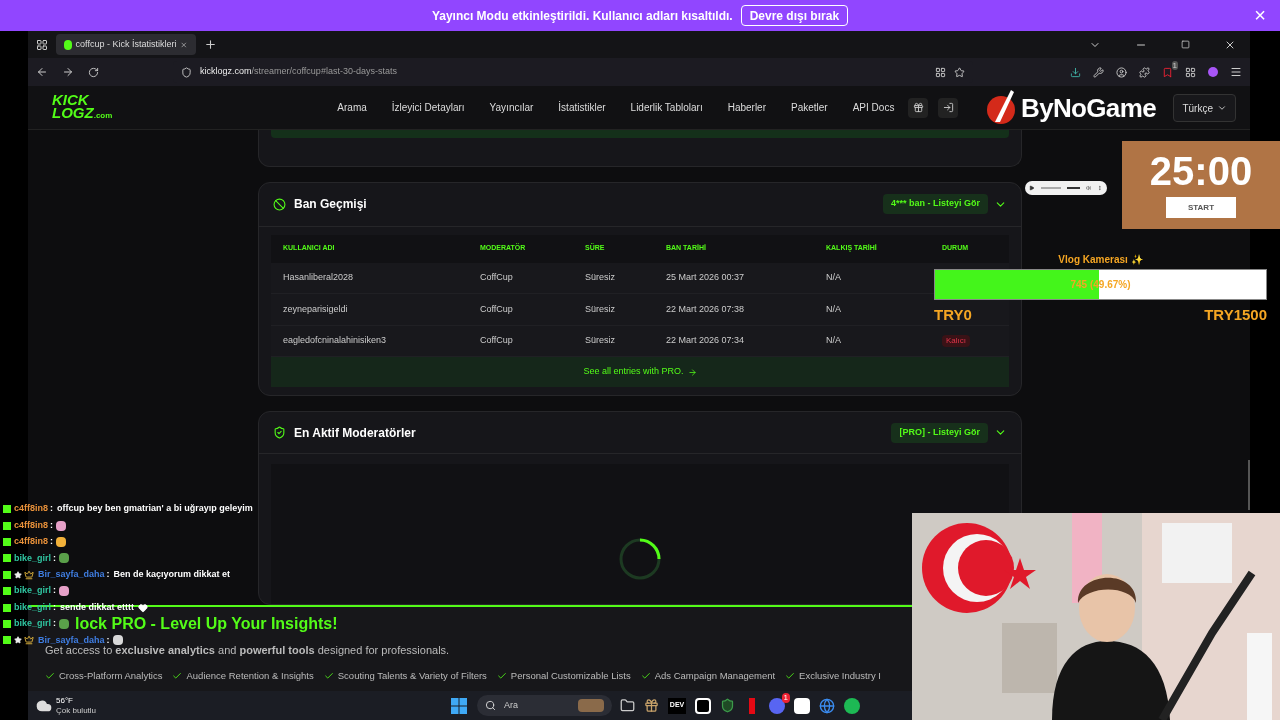 The width and height of the screenshot is (1280, 720). What do you see at coordinates (491, 705) in the screenshot?
I see `search-icon` at bounding box center [491, 705].